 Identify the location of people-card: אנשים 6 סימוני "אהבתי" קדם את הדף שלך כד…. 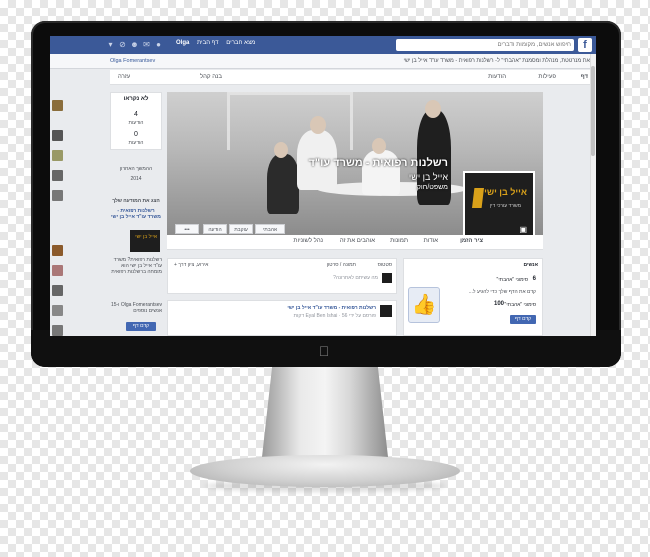
(473, 297).